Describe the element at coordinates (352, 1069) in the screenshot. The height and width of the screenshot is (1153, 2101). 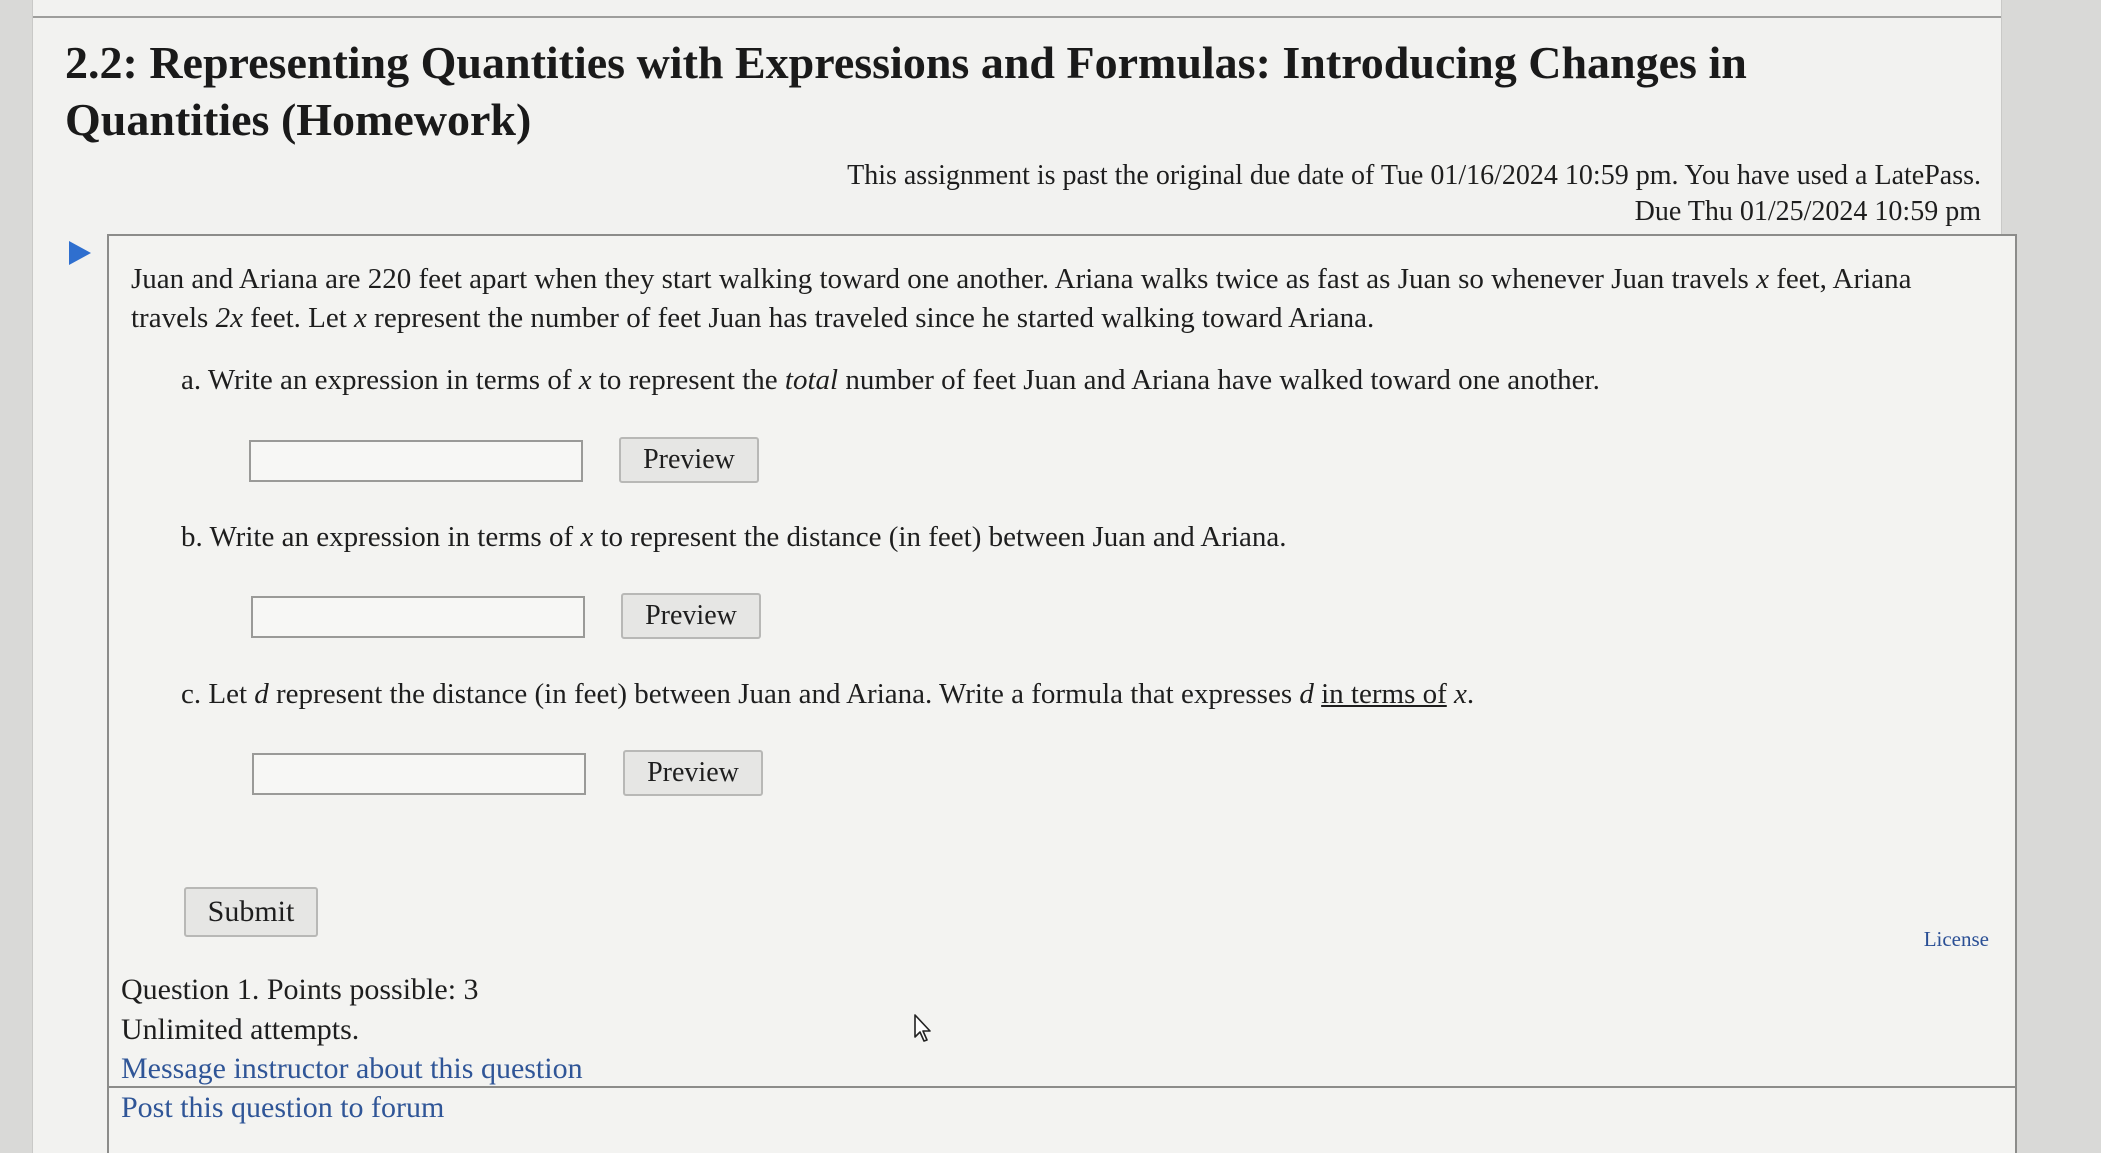
I see `message-instructor-link: Message instructor about this question` at that location.